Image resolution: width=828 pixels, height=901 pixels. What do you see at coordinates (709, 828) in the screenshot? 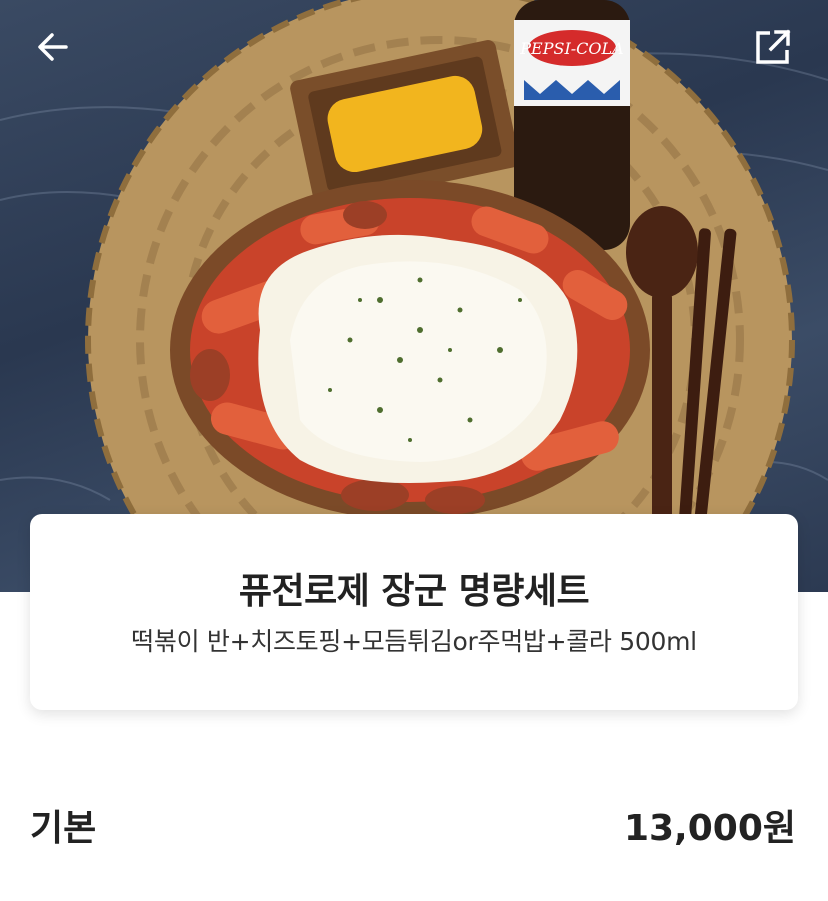
I see `price-value: 13,000원` at bounding box center [709, 828].